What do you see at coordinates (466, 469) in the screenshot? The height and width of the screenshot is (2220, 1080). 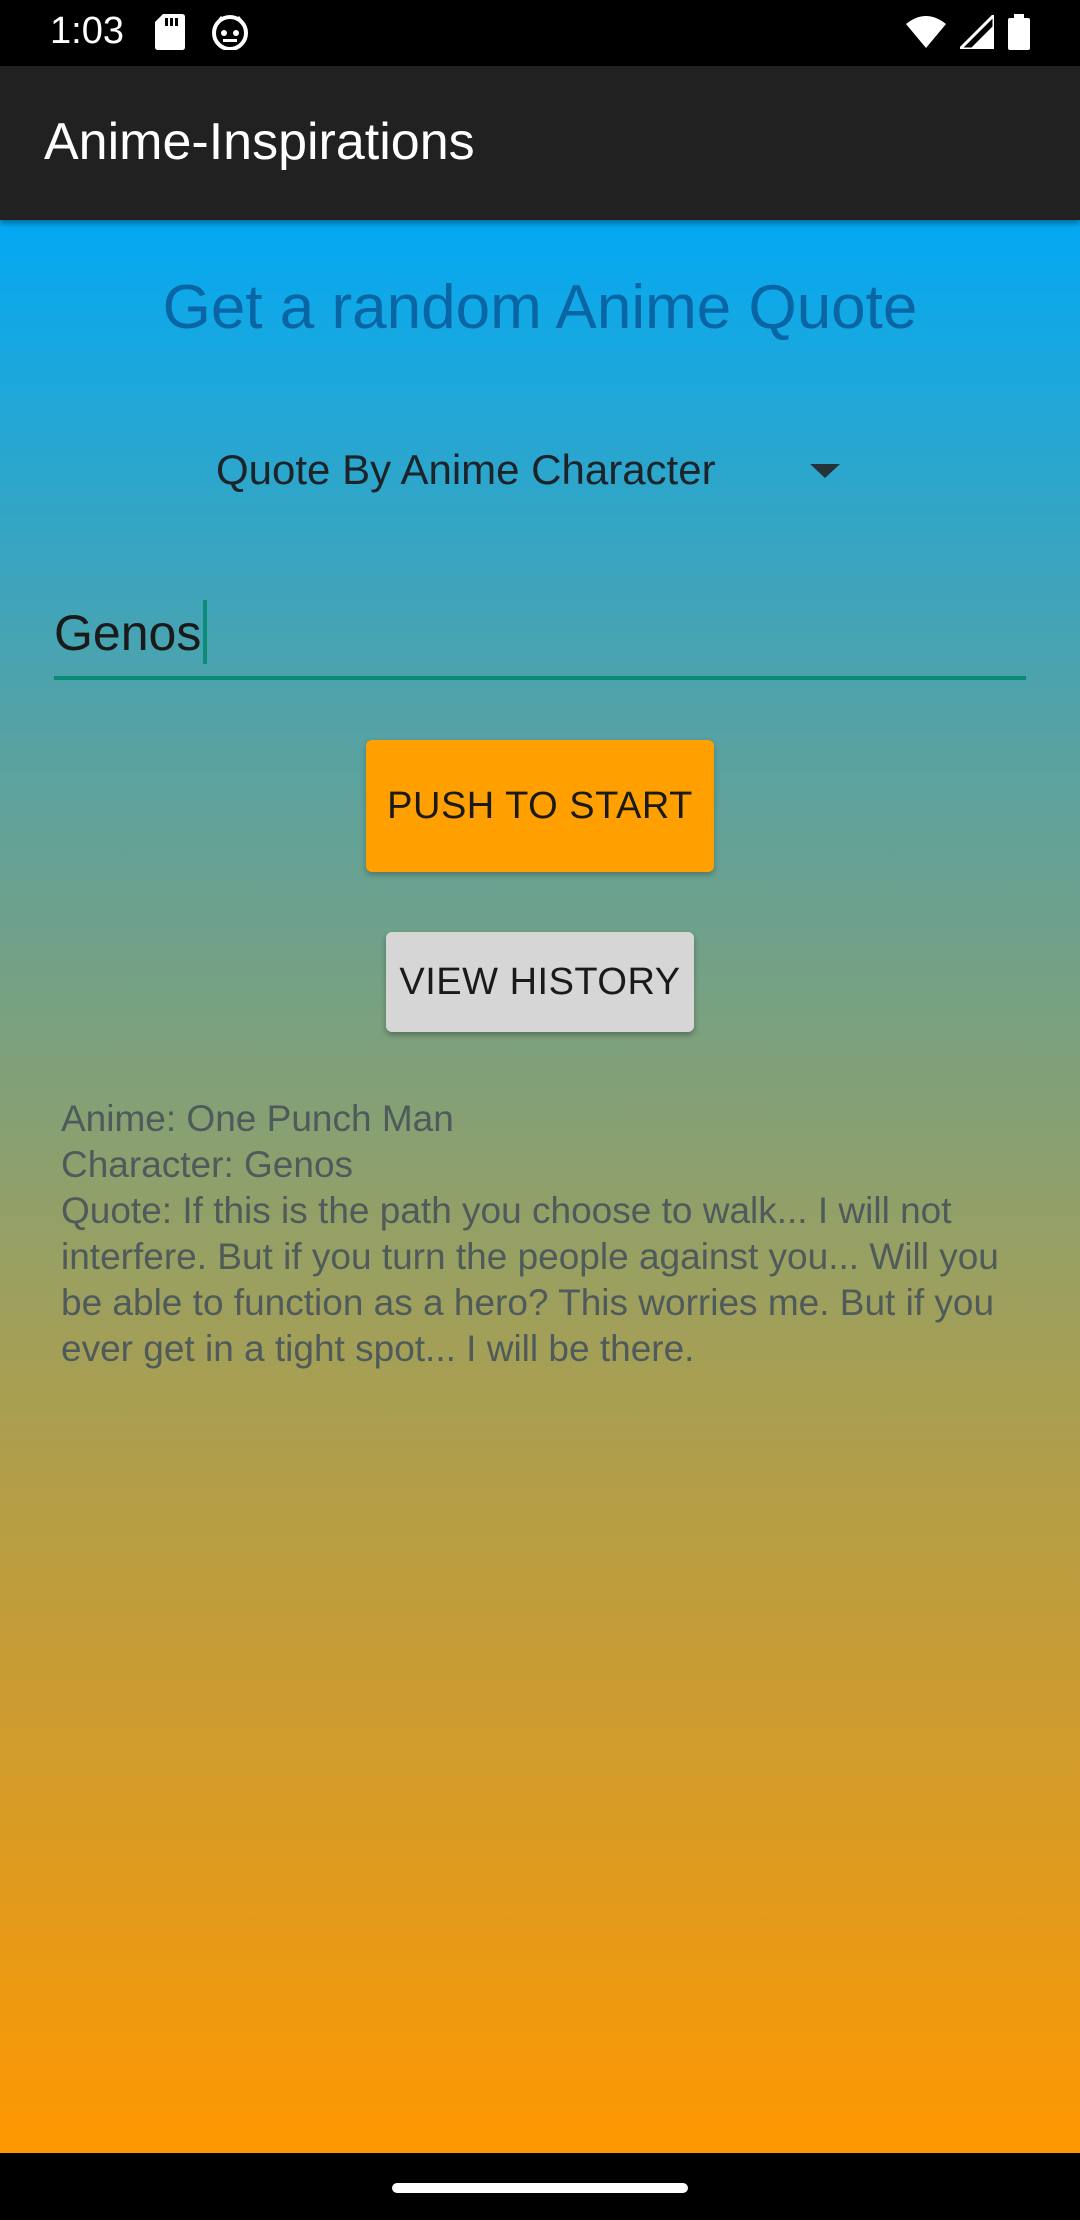 I see `spinner-selected-label: Quote By Anime Character` at bounding box center [466, 469].